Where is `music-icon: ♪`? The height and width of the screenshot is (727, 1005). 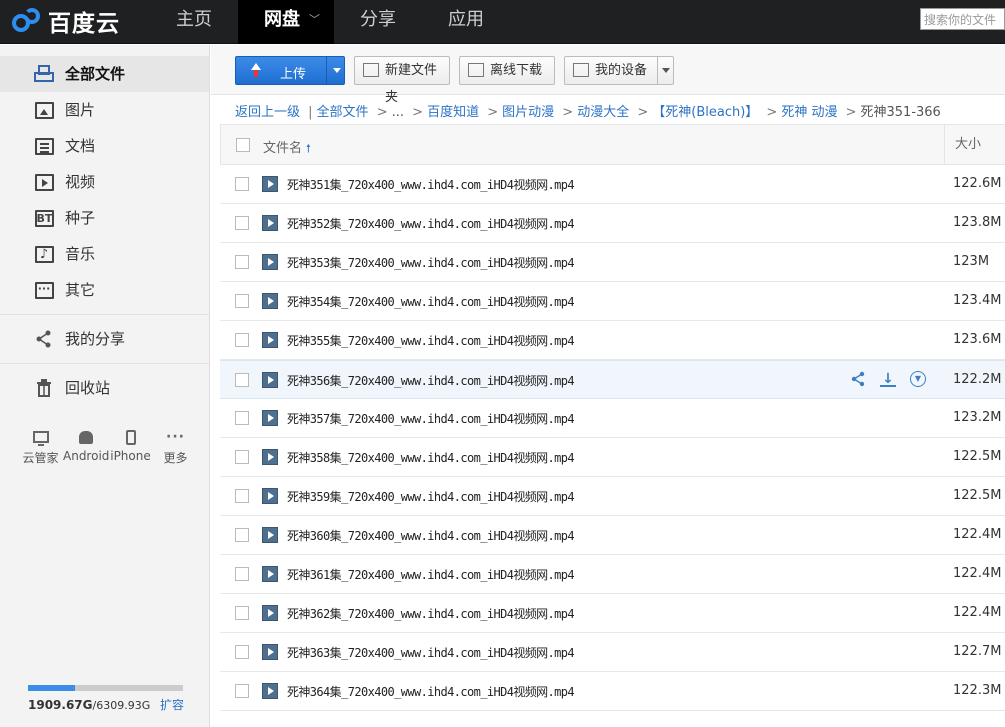 music-icon: ♪ is located at coordinates (44, 254).